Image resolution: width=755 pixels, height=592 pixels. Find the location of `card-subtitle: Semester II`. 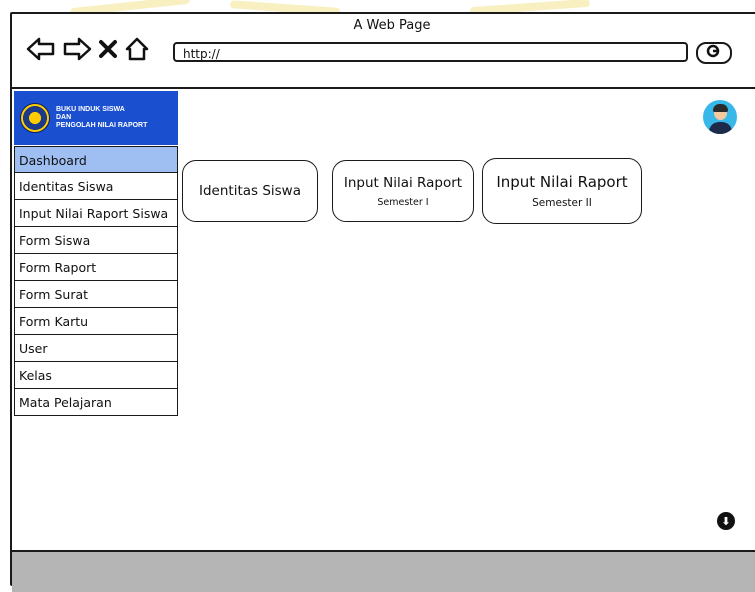

card-subtitle: Semester II is located at coordinates (562, 203).